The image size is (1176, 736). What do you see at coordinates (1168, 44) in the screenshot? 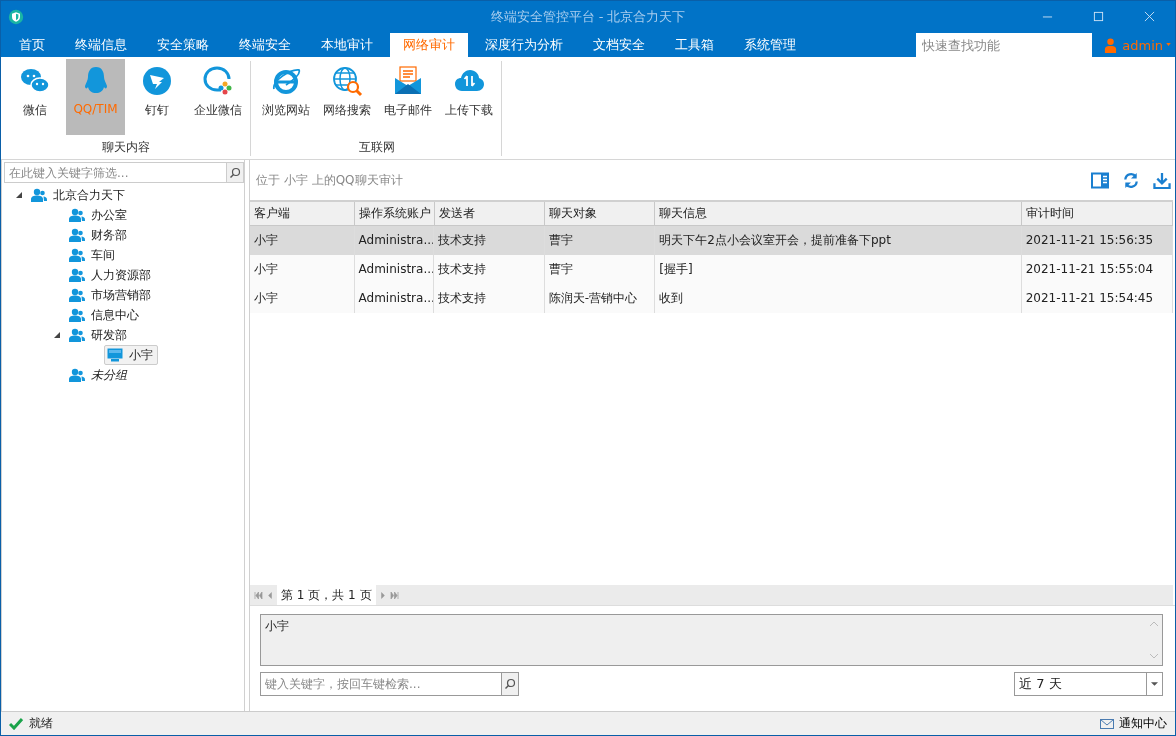
I see `caret-icon` at bounding box center [1168, 44].